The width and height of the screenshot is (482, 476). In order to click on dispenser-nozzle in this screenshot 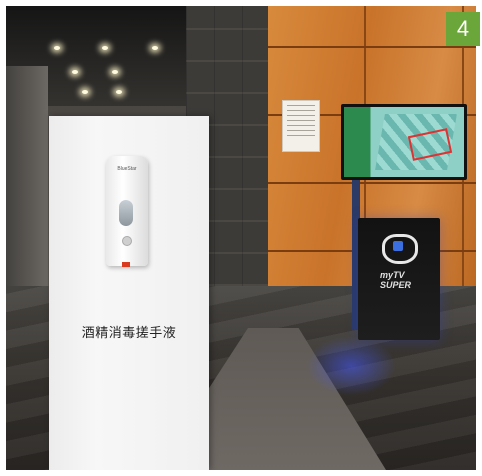, I will do `click(126, 264)`.